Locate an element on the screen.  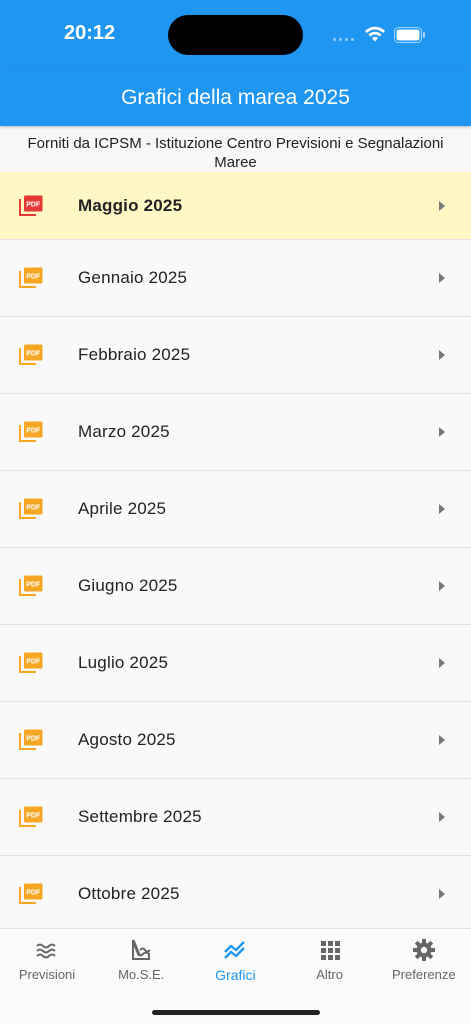
status-time: 20:12 is located at coordinates (90, 33).